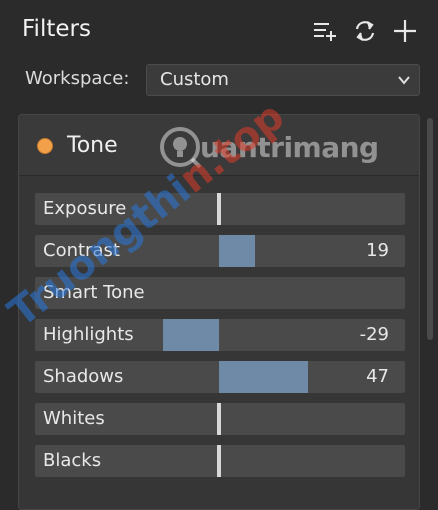 This screenshot has width=438, height=510. I want to click on slider-highlights: Highlights -29, so click(220, 335).